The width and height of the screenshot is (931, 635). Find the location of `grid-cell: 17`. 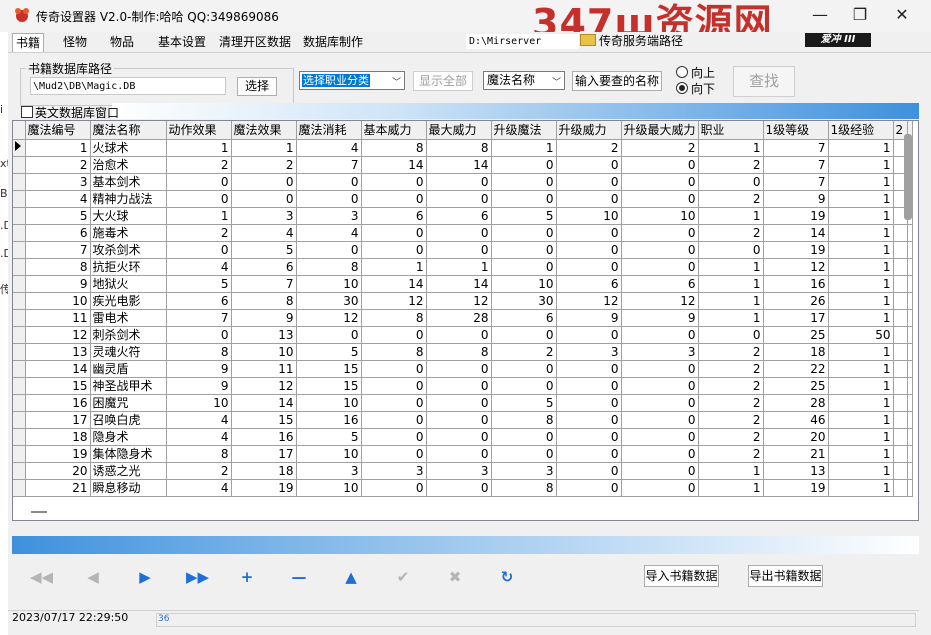

grid-cell: 17 is located at coordinates (796, 318).